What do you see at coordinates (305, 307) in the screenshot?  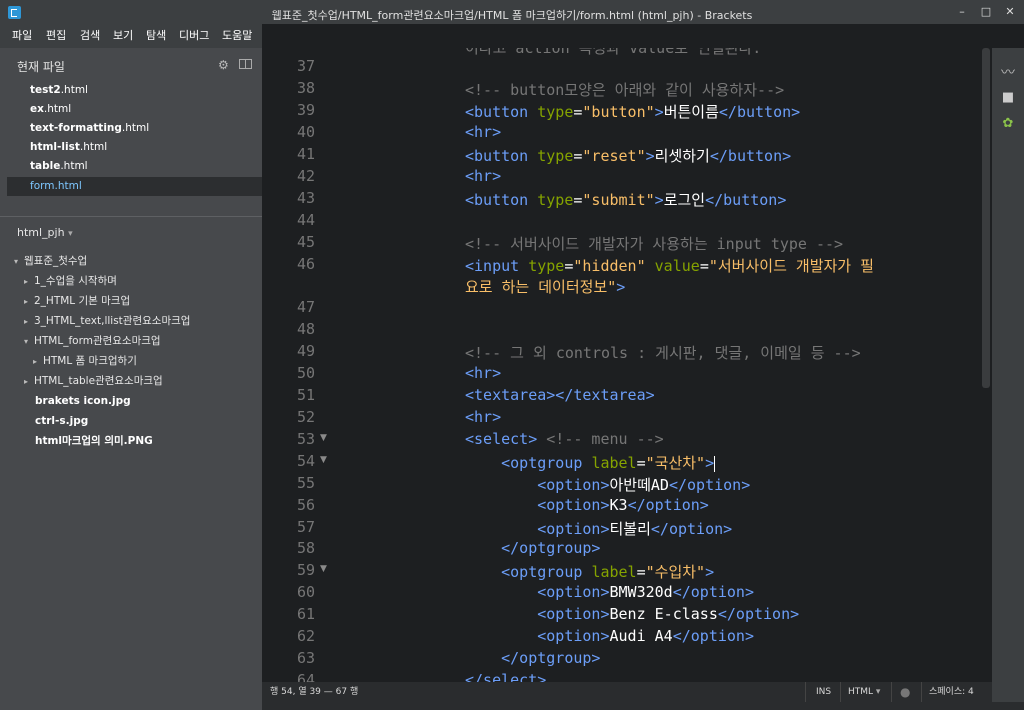 I see `line-number: 47` at bounding box center [305, 307].